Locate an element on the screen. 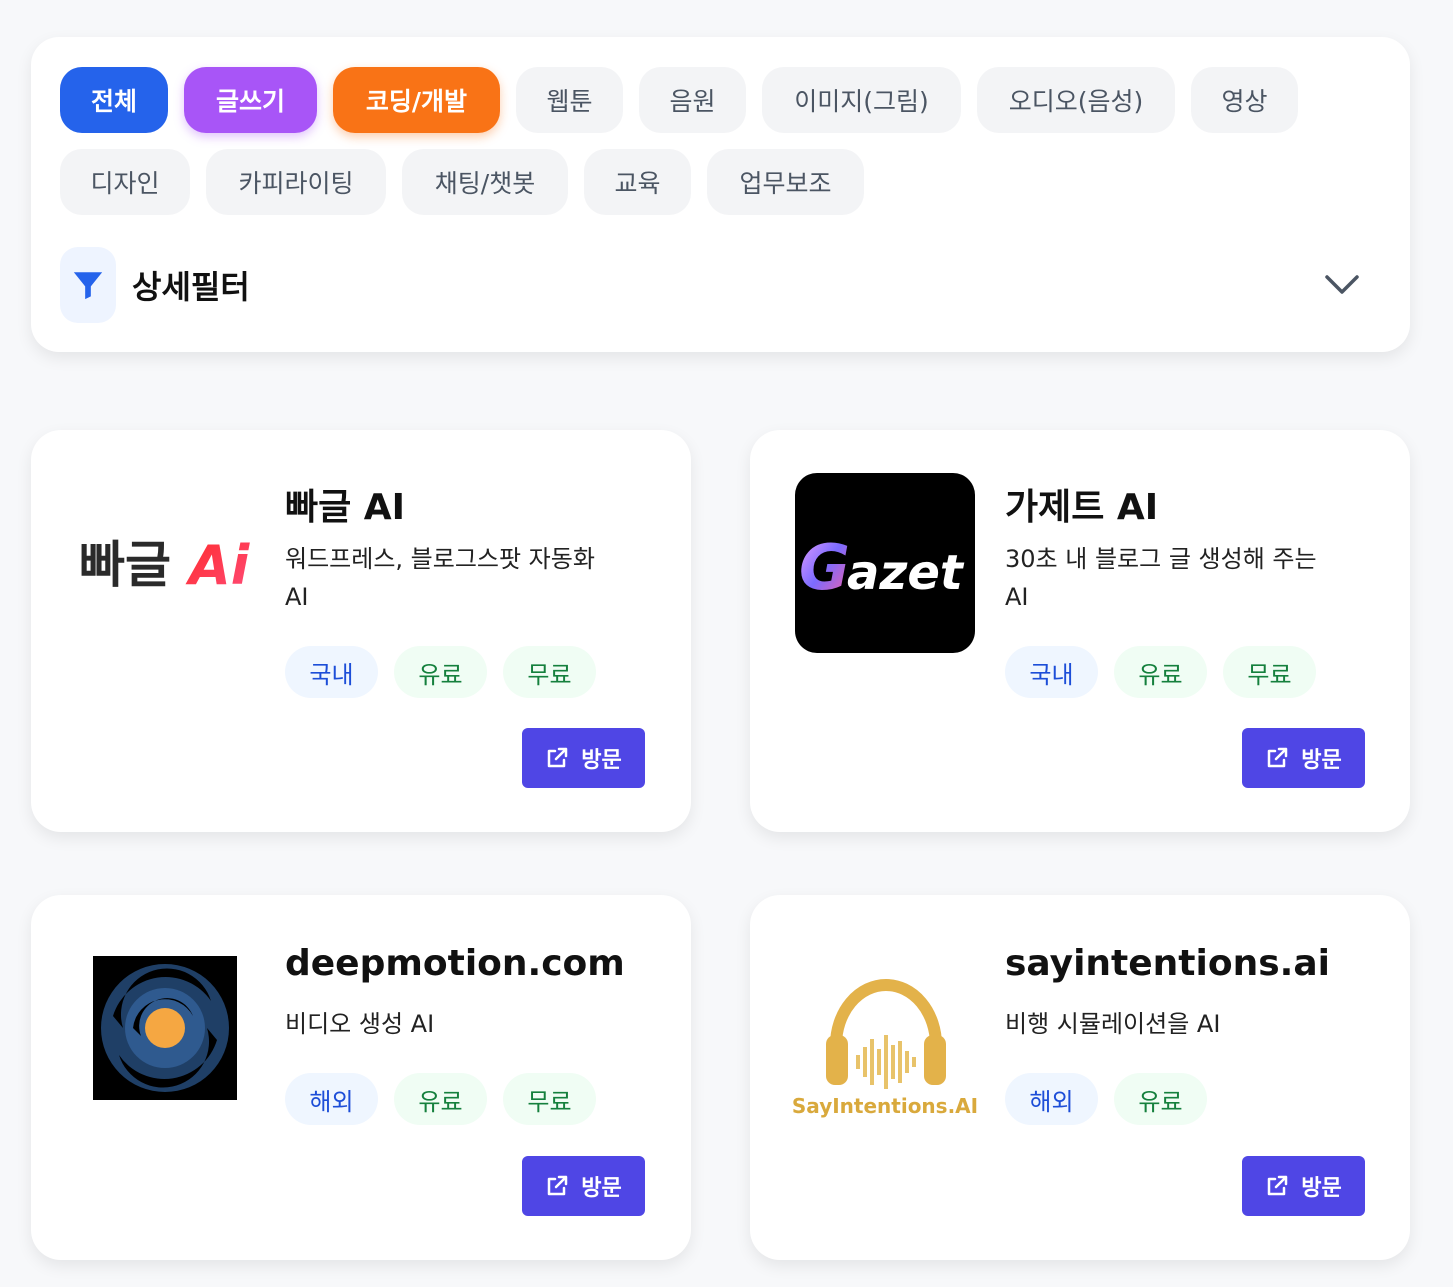  description-line: 워드프레스, 블로그스팟 자동화 is located at coordinates (440, 559).